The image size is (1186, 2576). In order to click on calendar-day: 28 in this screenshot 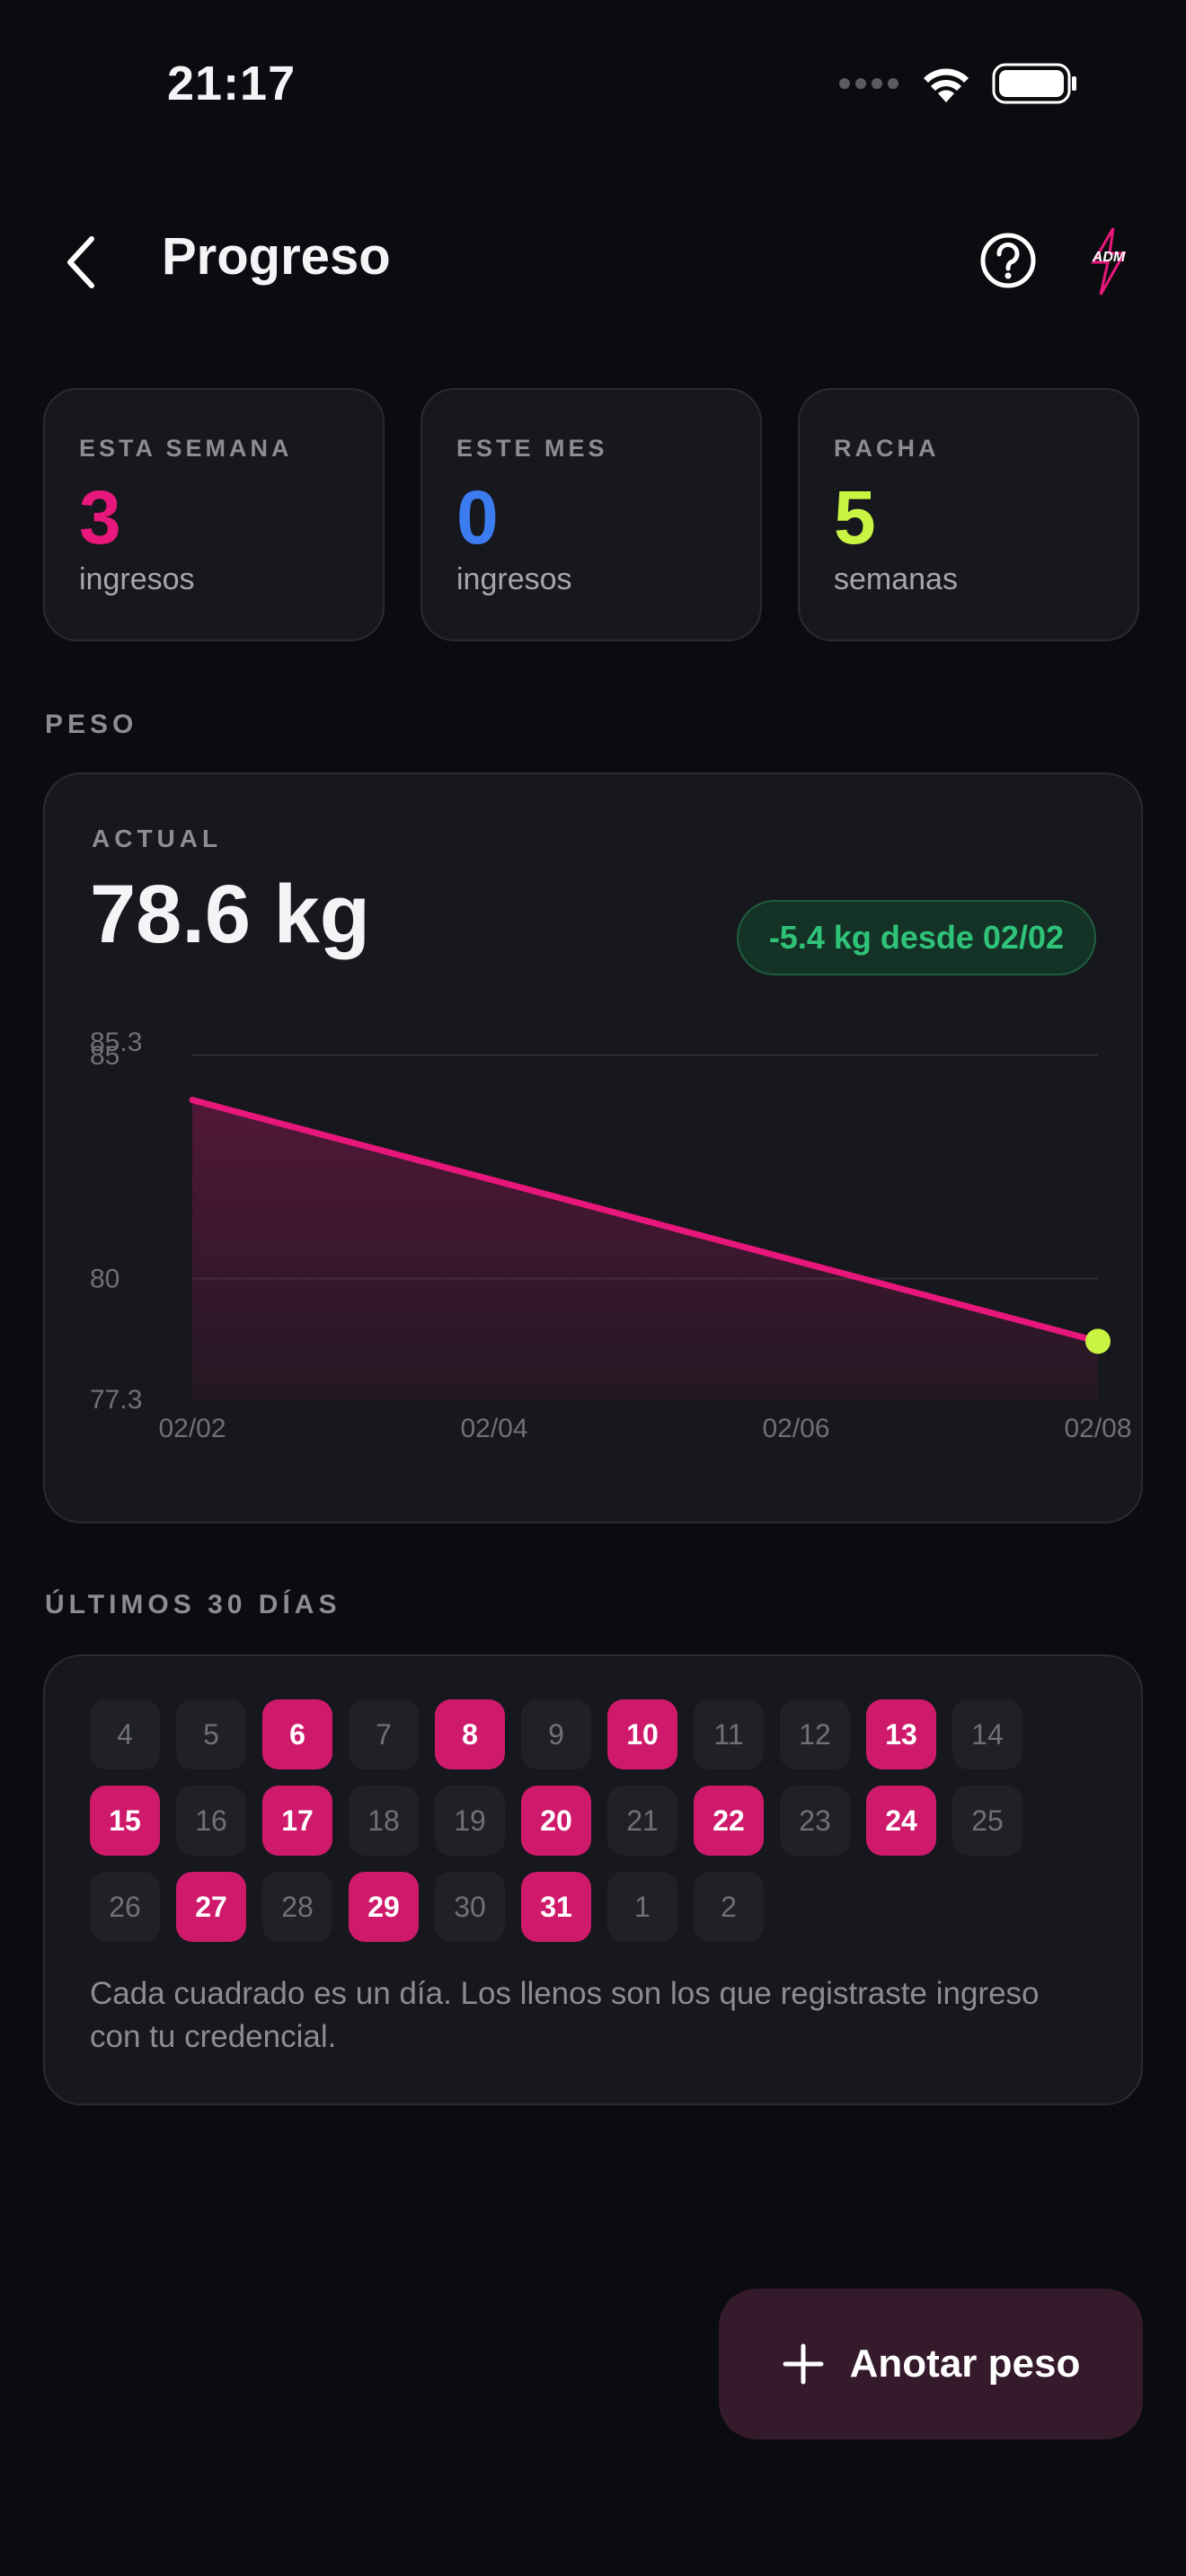, I will do `click(297, 1907)`.